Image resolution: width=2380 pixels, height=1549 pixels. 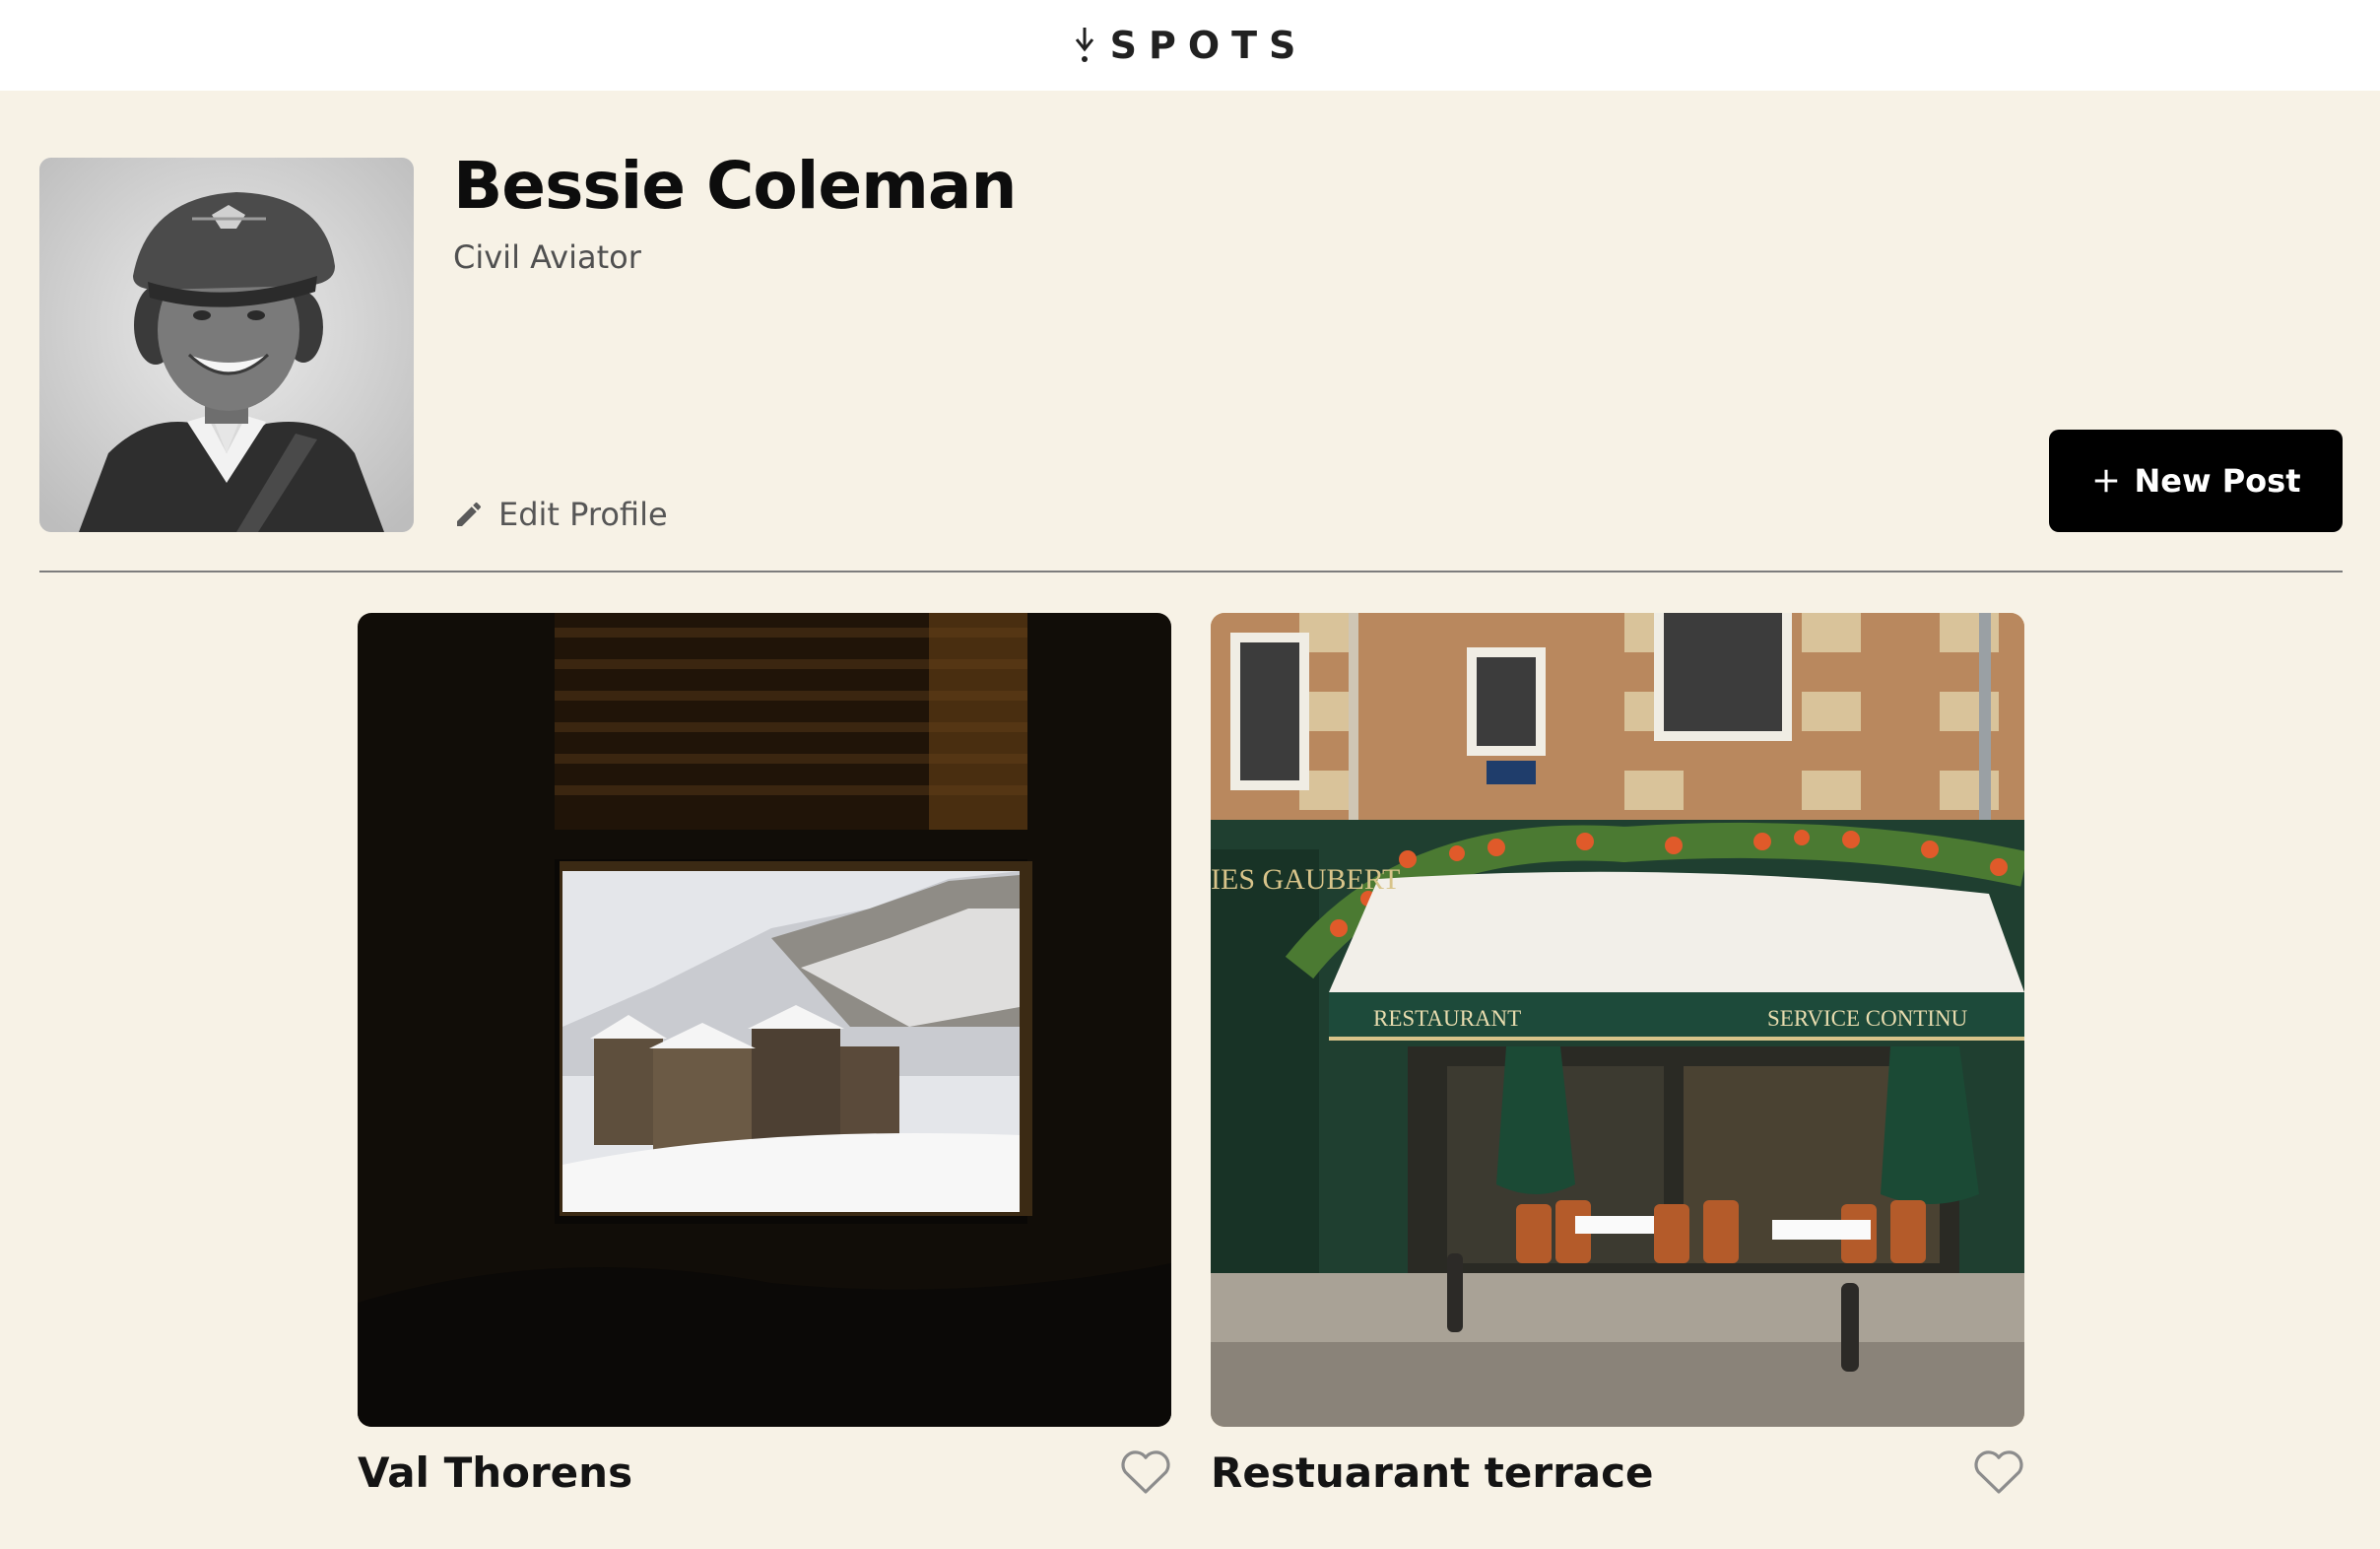 What do you see at coordinates (469, 514) in the screenshot?
I see `pencil-icon` at bounding box center [469, 514].